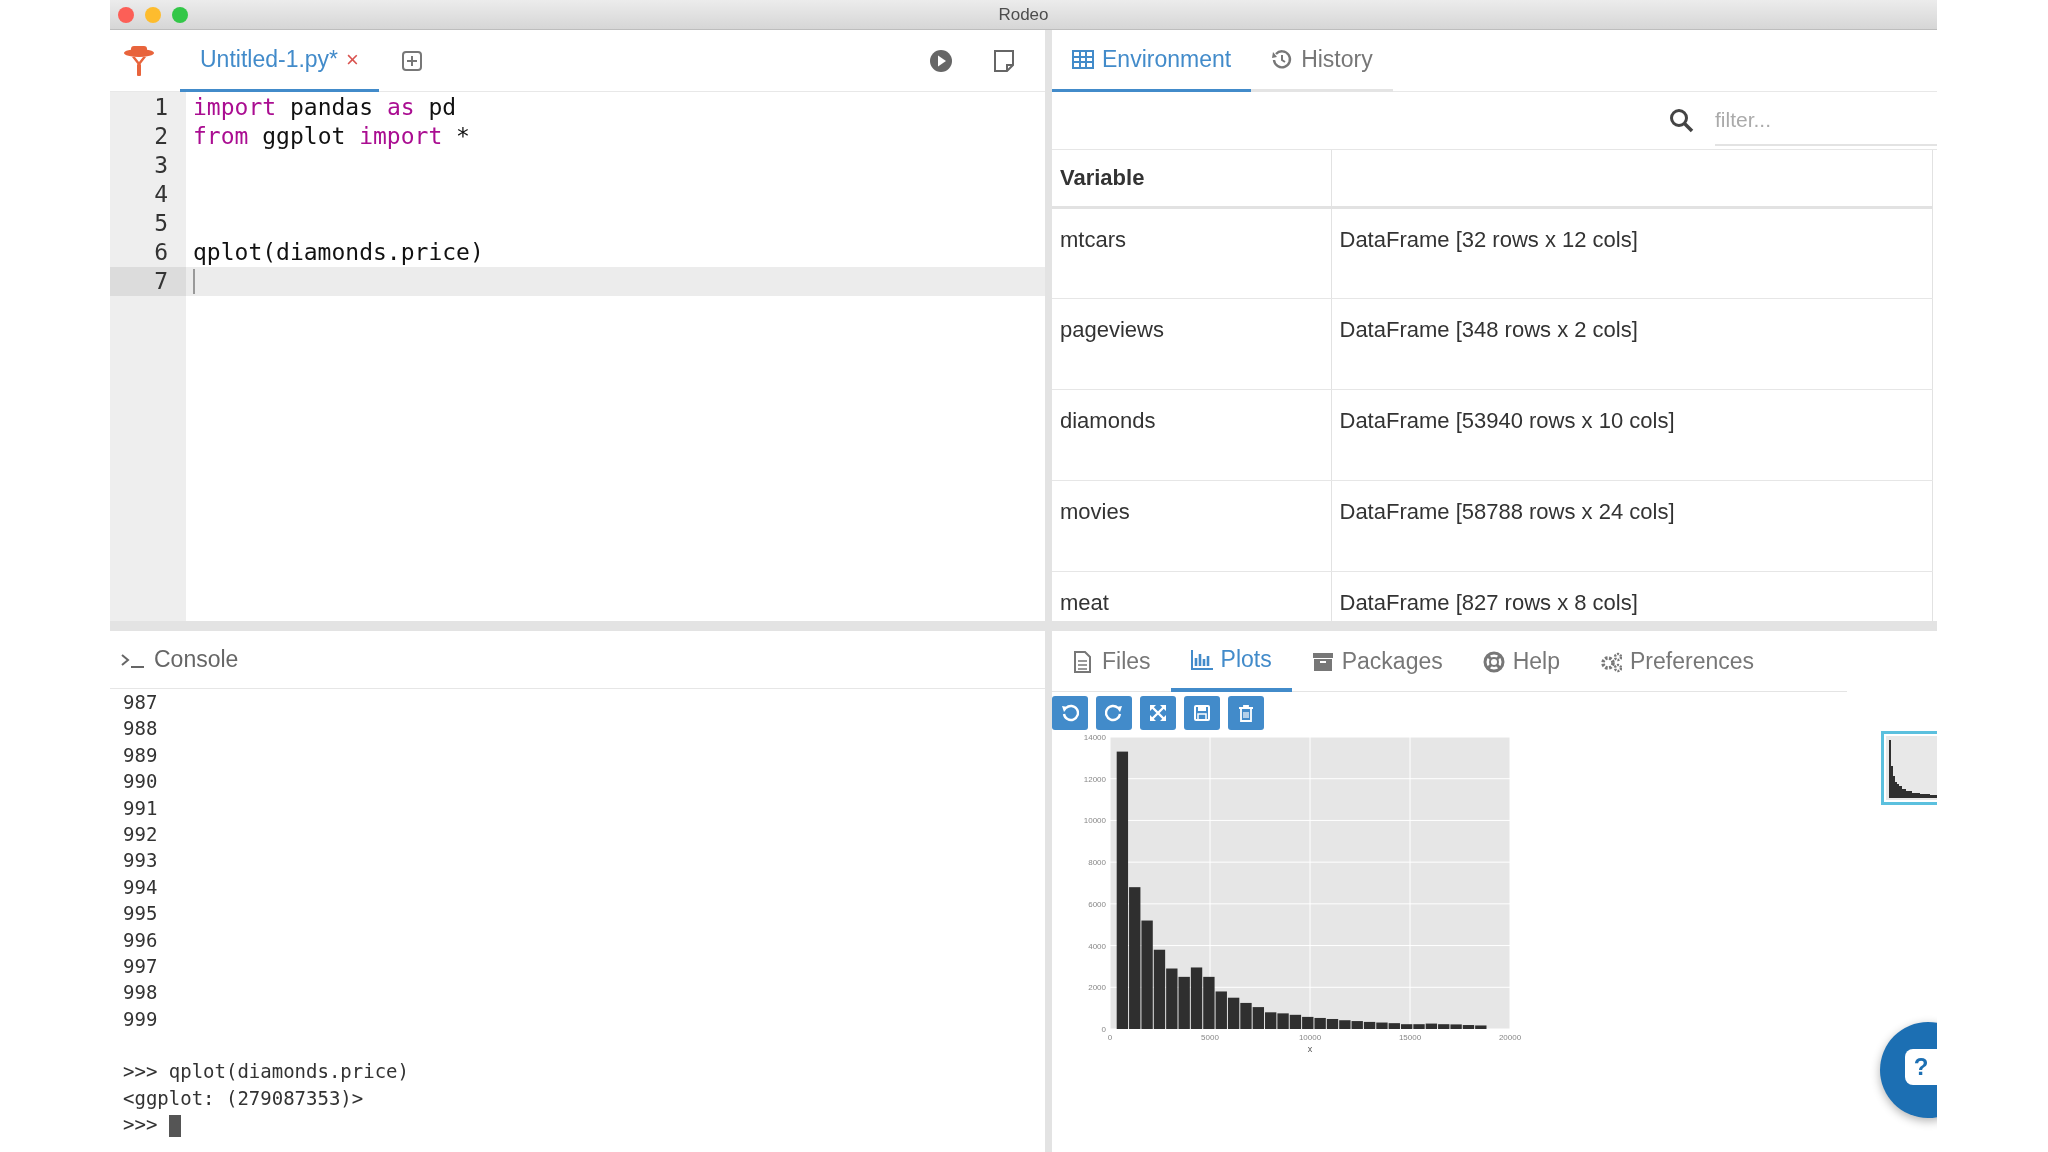 The image size is (2048, 1152). I want to click on undo-button, so click(1070, 713).